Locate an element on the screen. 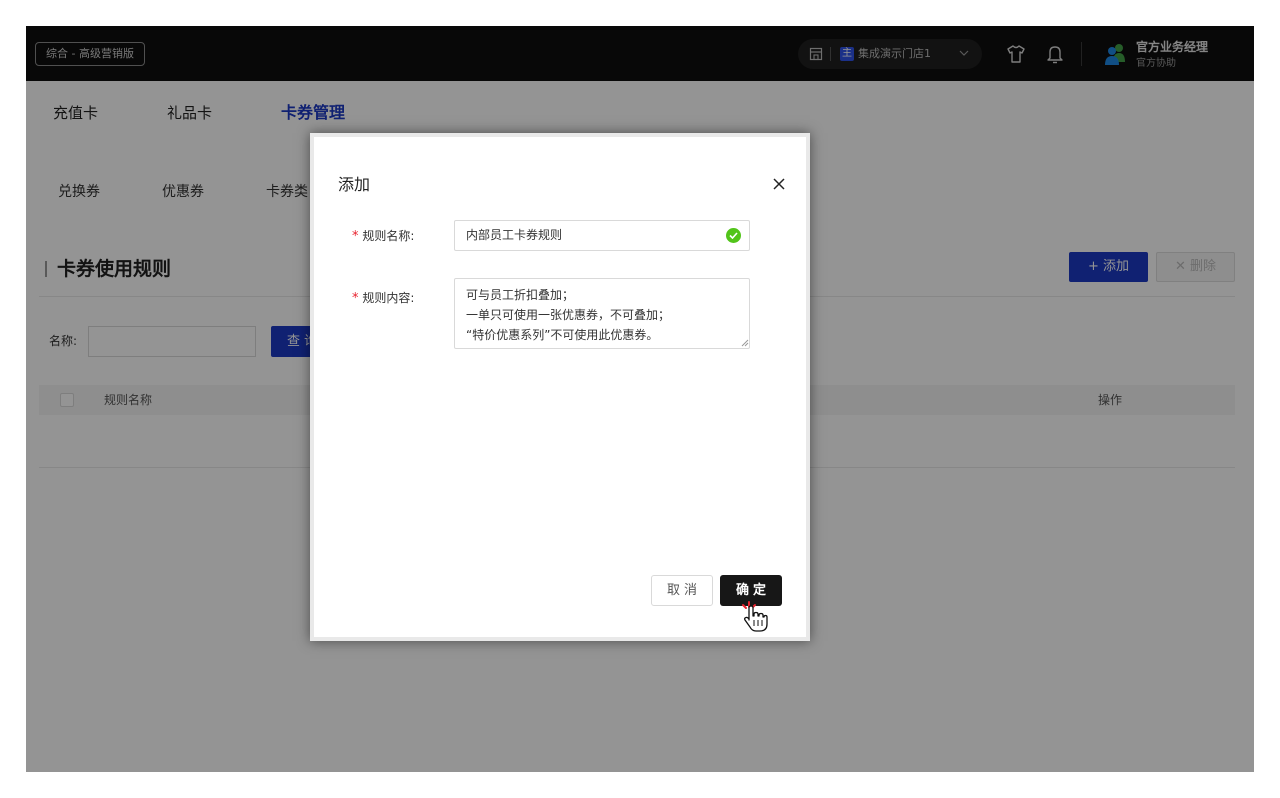 Image resolution: width=1280 pixels, height=798 pixels. rule-name-label: * 规则名称: is located at coordinates (383, 236).